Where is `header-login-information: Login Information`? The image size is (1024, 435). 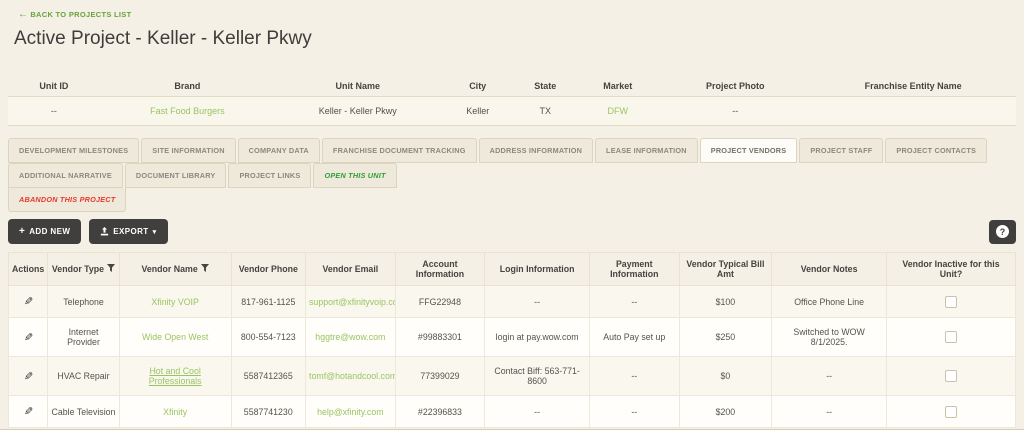
header-login-information: Login Information is located at coordinates (537, 269).